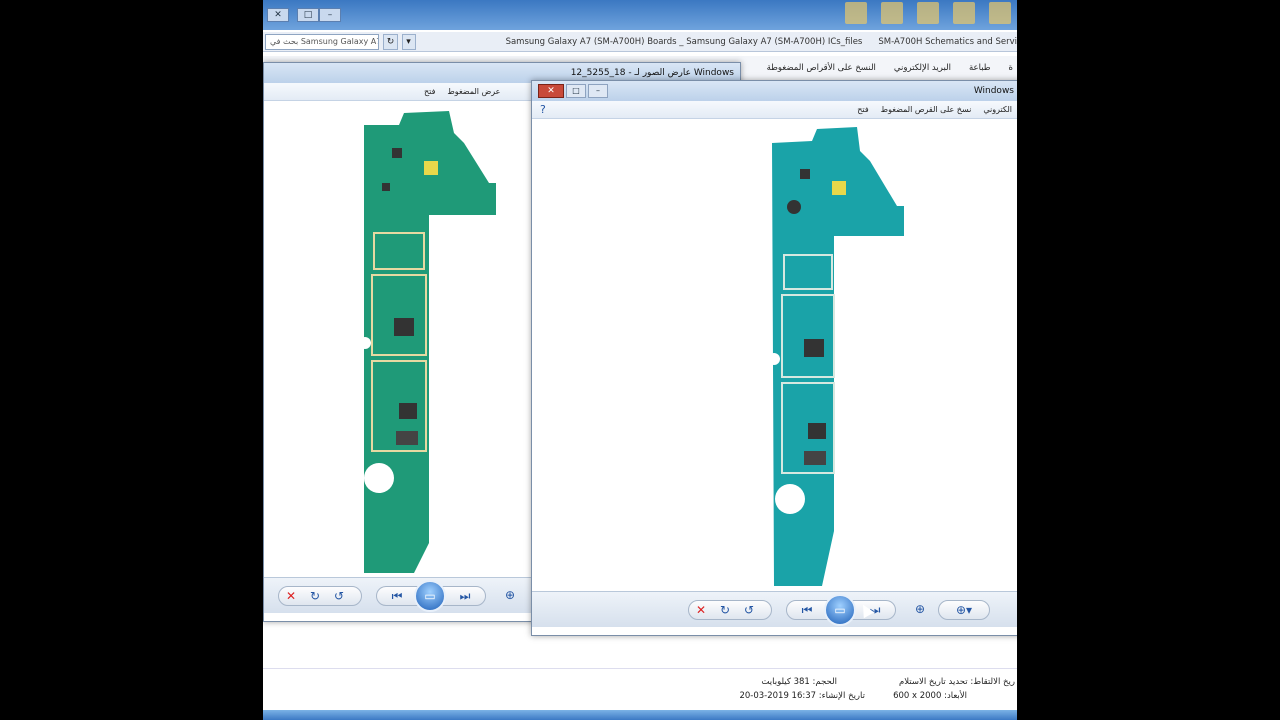  I want to click on menu-item: ة, so click(1011, 68).